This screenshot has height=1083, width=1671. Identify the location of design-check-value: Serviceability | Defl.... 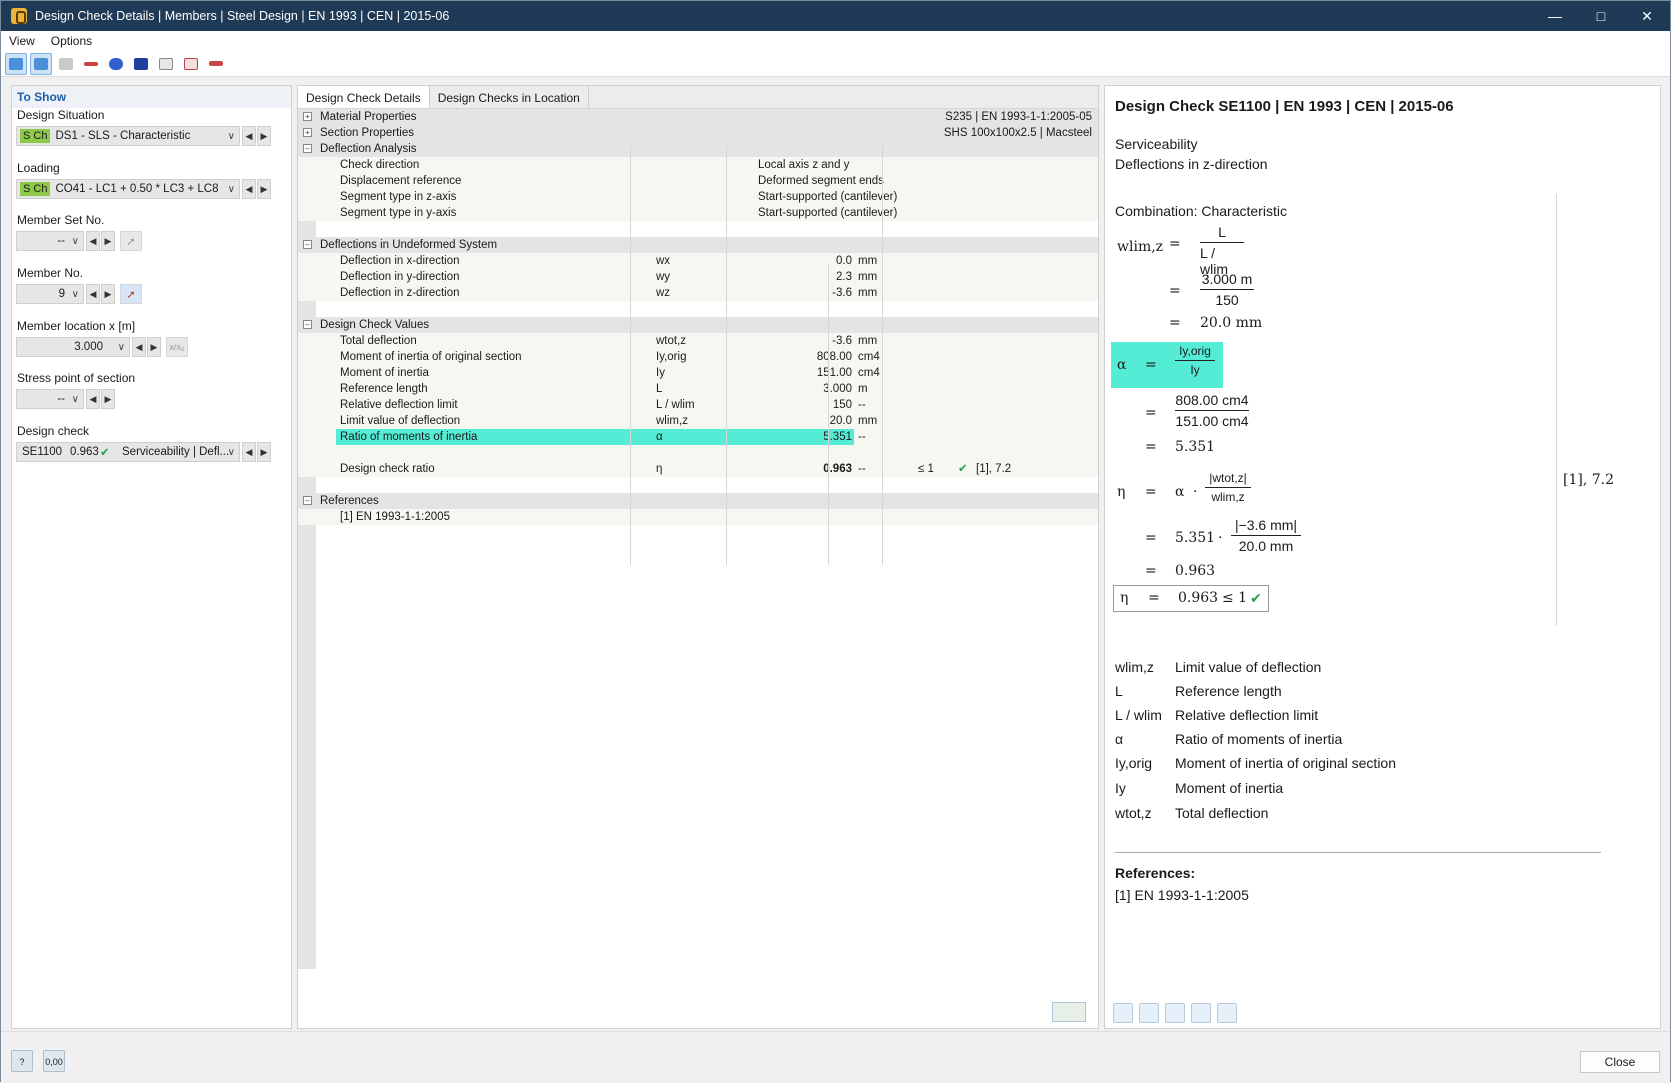
(176, 452).